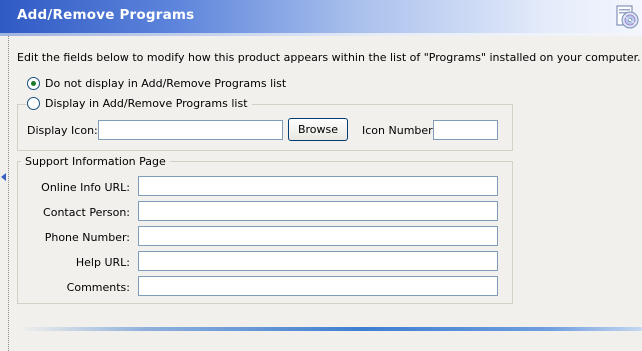 This screenshot has height=351, width=642. Describe the element at coordinates (102, 262) in the screenshot. I see `help-url-label: Help URL:` at that location.